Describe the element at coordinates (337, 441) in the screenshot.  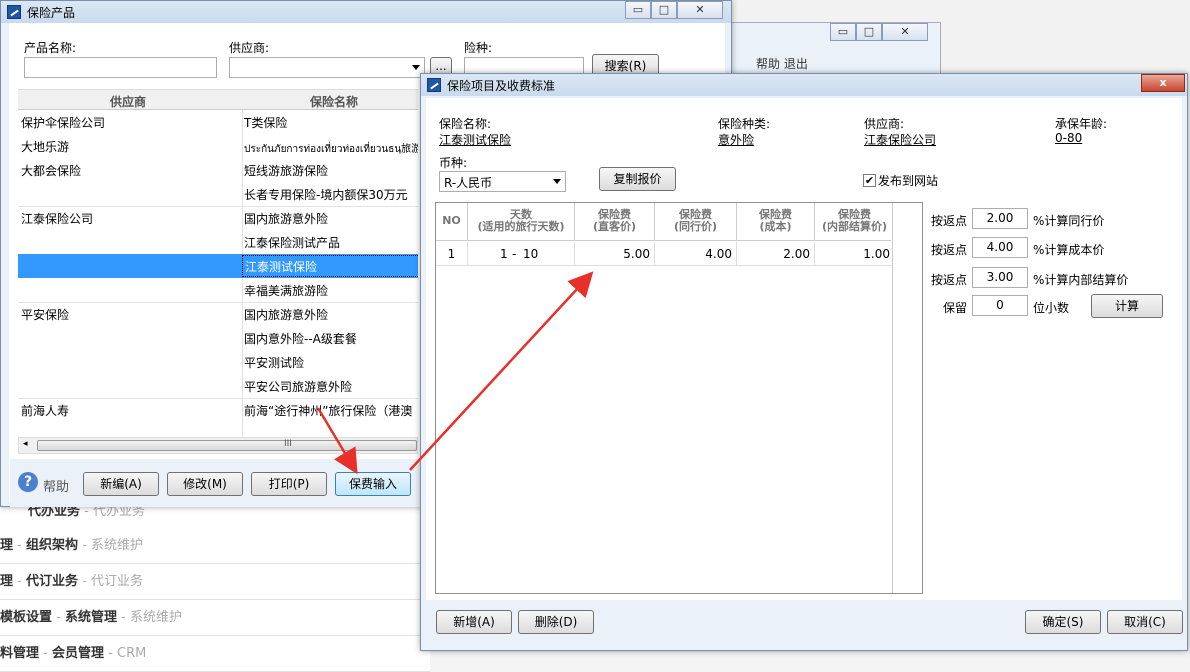
I see `annotation-arrow-to-button` at that location.